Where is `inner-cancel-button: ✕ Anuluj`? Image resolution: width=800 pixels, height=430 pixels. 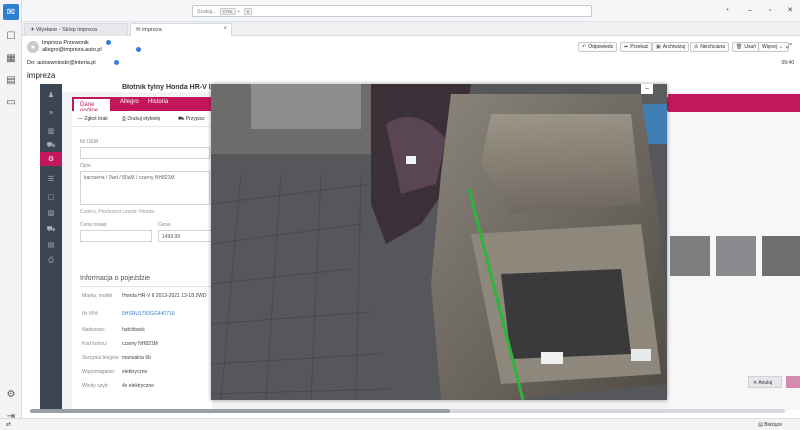
inner-cancel-button: ✕ Anuluj is located at coordinates (765, 382).